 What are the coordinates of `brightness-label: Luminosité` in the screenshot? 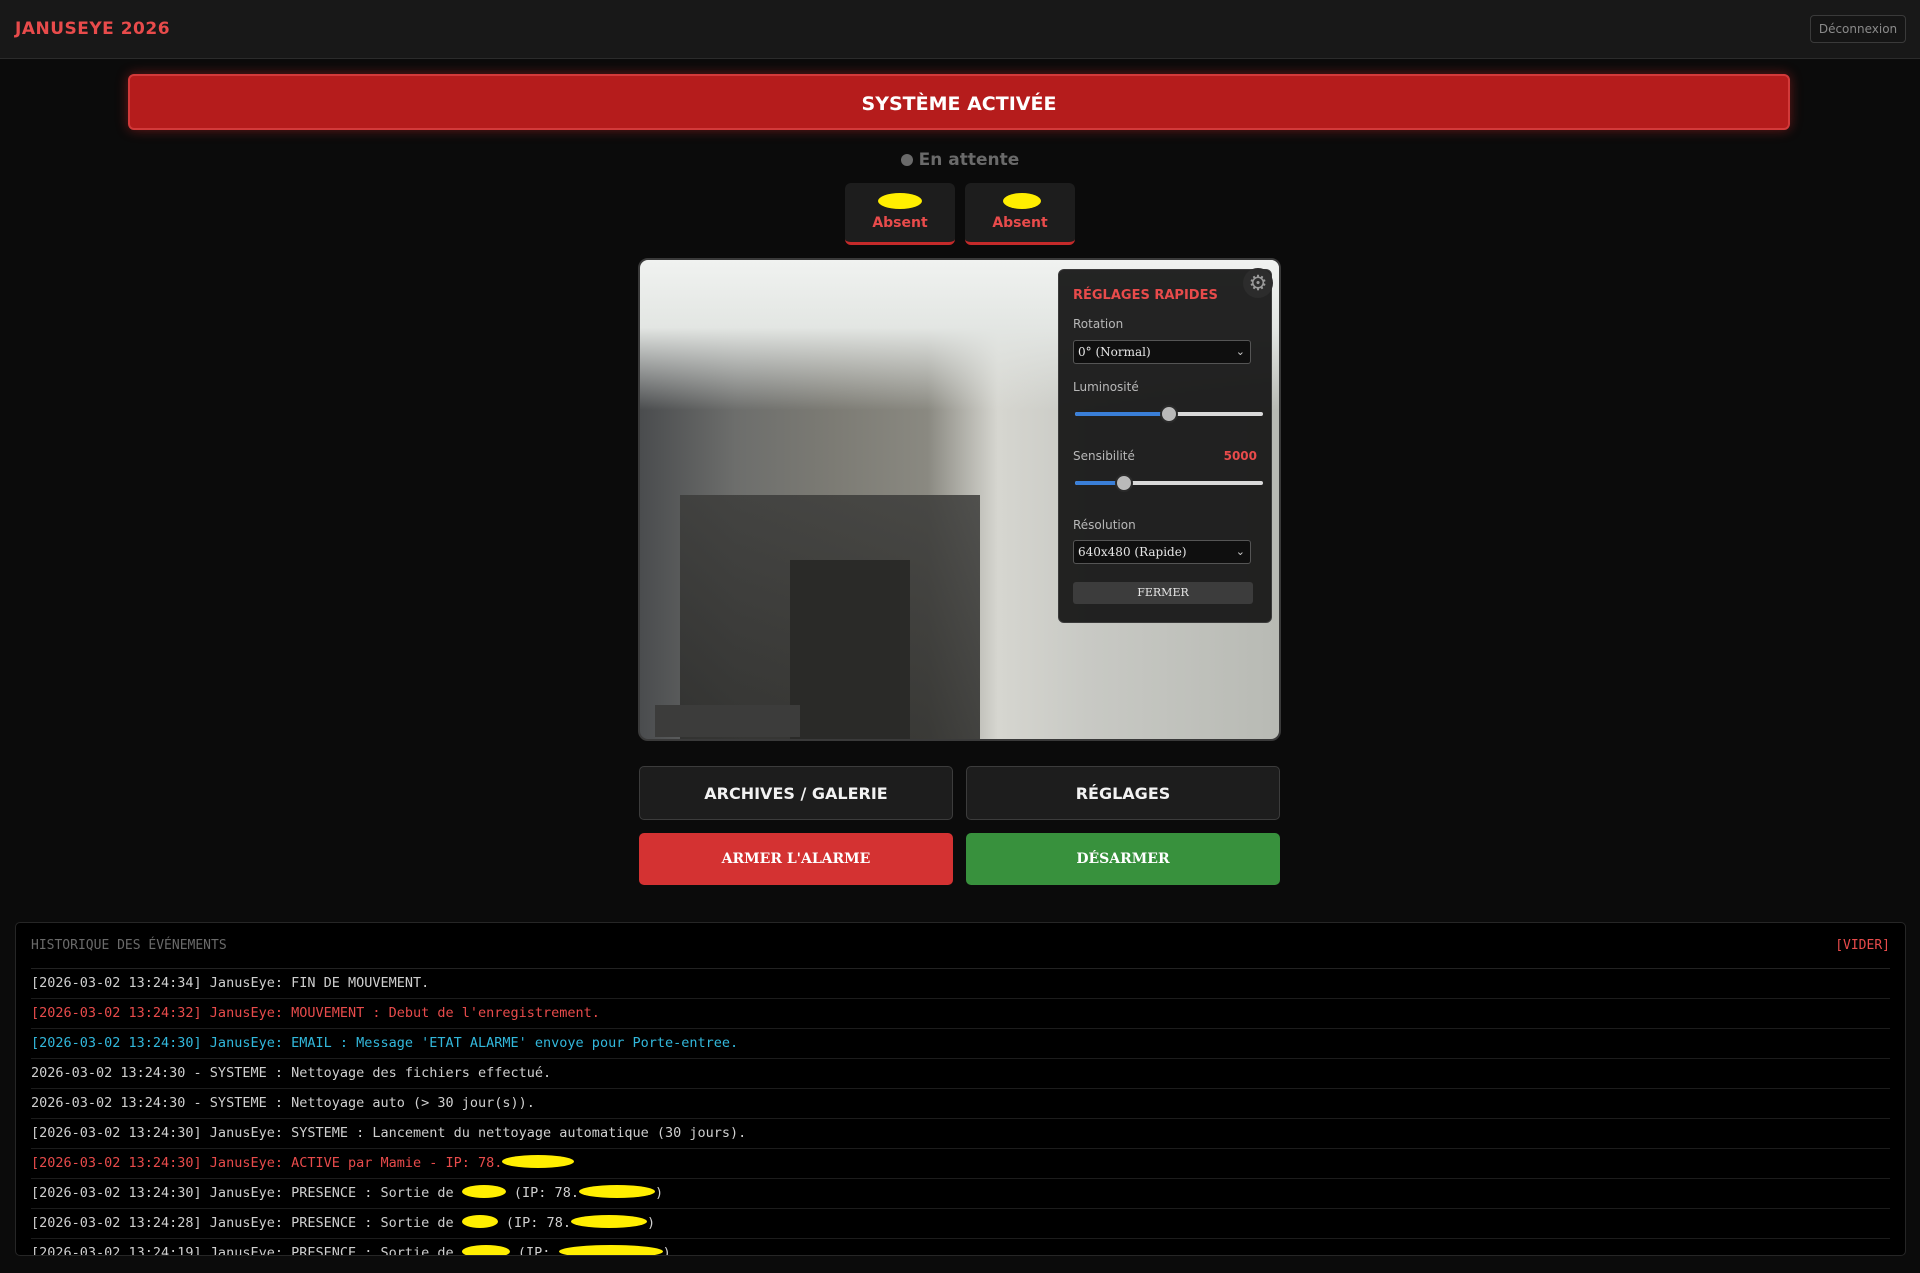 It's located at (1106, 387).